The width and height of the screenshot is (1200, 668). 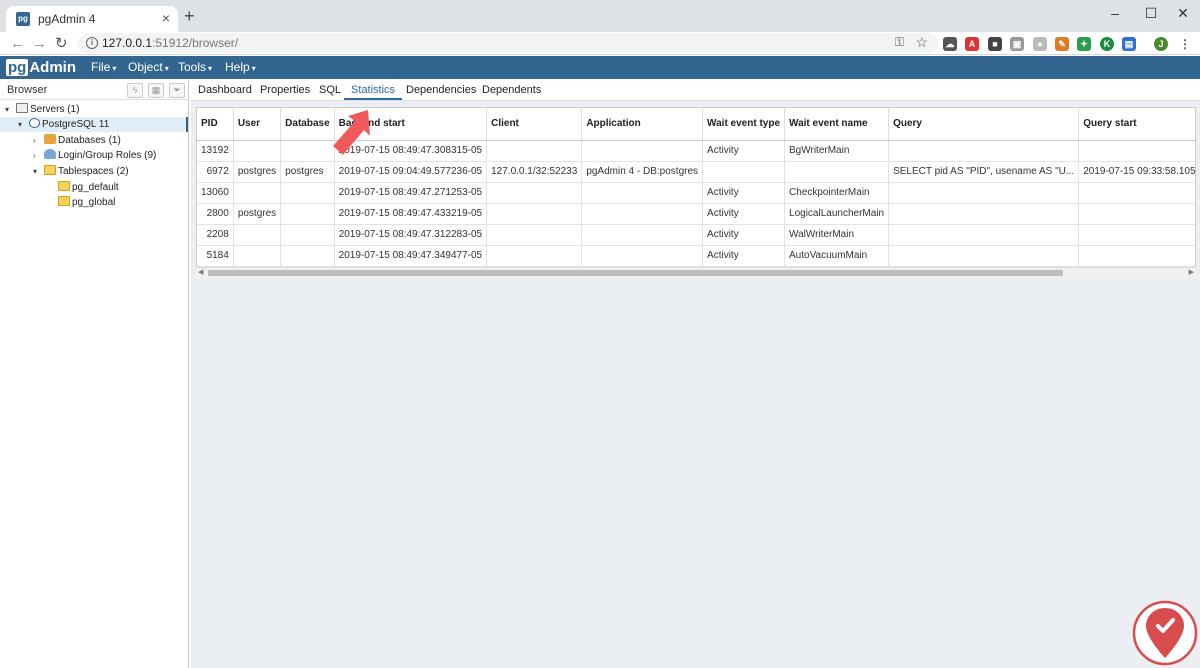 What do you see at coordinates (81, 171) in the screenshot?
I see `tree-item-tablespaces: ▾ Tablespaces (2)` at bounding box center [81, 171].